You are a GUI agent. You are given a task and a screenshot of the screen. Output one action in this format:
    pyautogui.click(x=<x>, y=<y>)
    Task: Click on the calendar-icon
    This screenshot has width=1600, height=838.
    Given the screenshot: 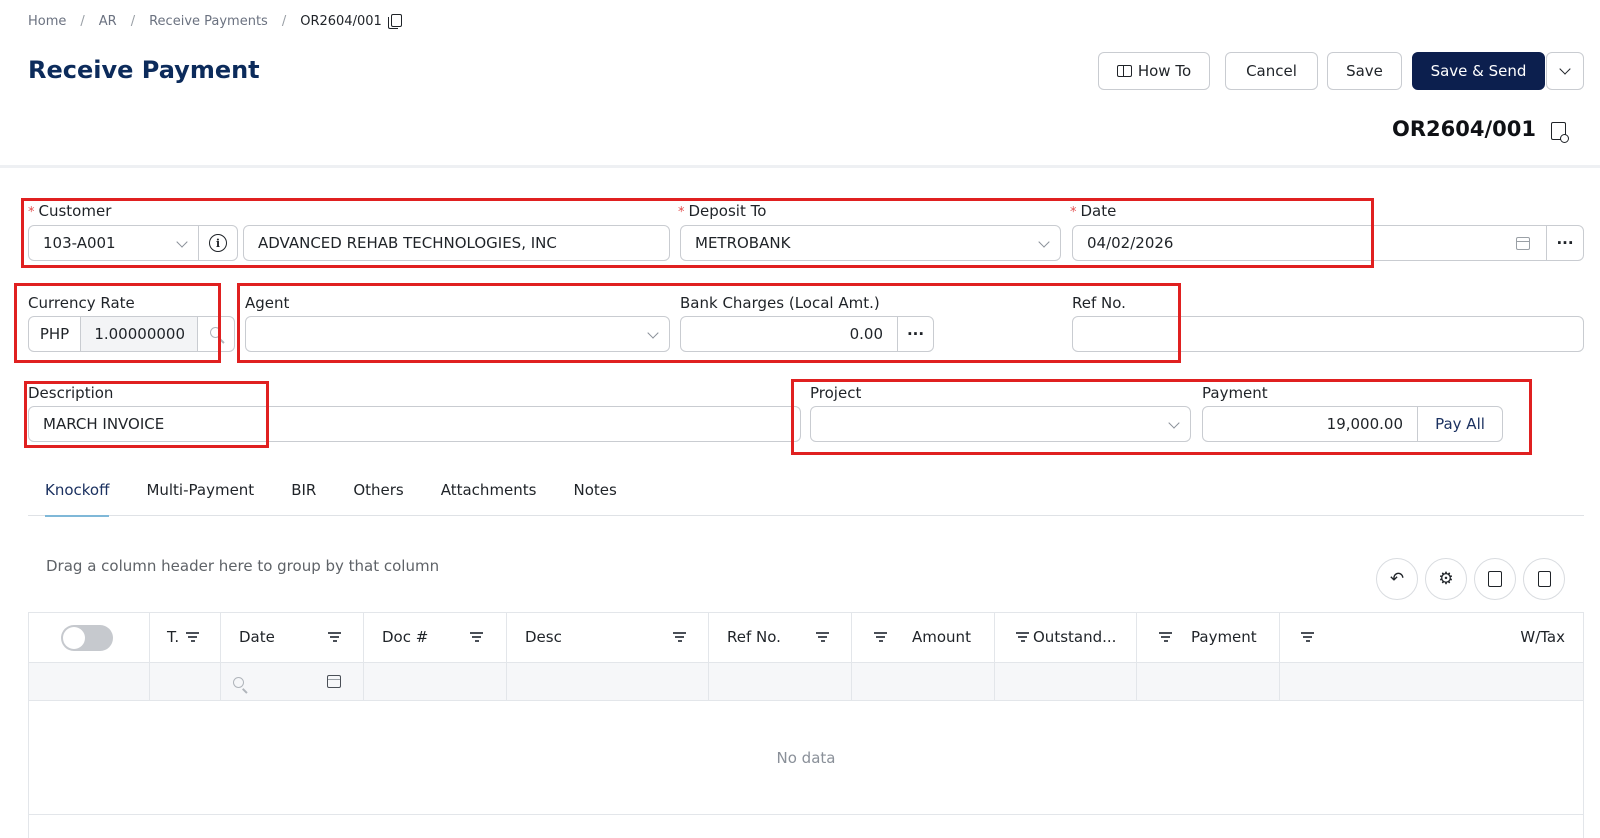 What is the action you would take?
    pyautogui.click(x=1523, y=243)
    